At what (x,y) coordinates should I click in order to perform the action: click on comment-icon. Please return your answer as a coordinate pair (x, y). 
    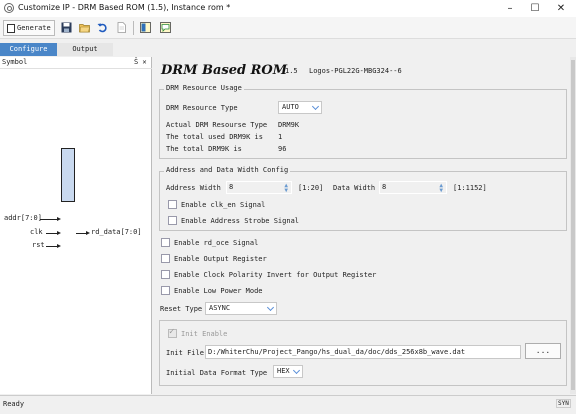
    Looking at the image, I should click on (165, 27).